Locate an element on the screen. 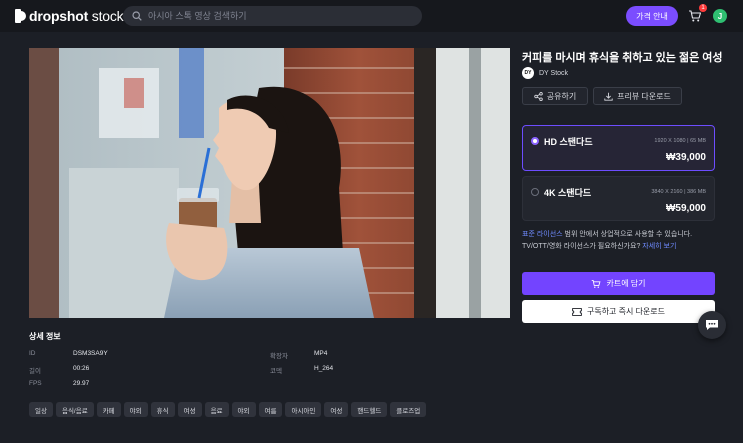 The width and height of the screenshot is (743, 443). detail-label-duration: 길이 is located at coordinates (35, 371).